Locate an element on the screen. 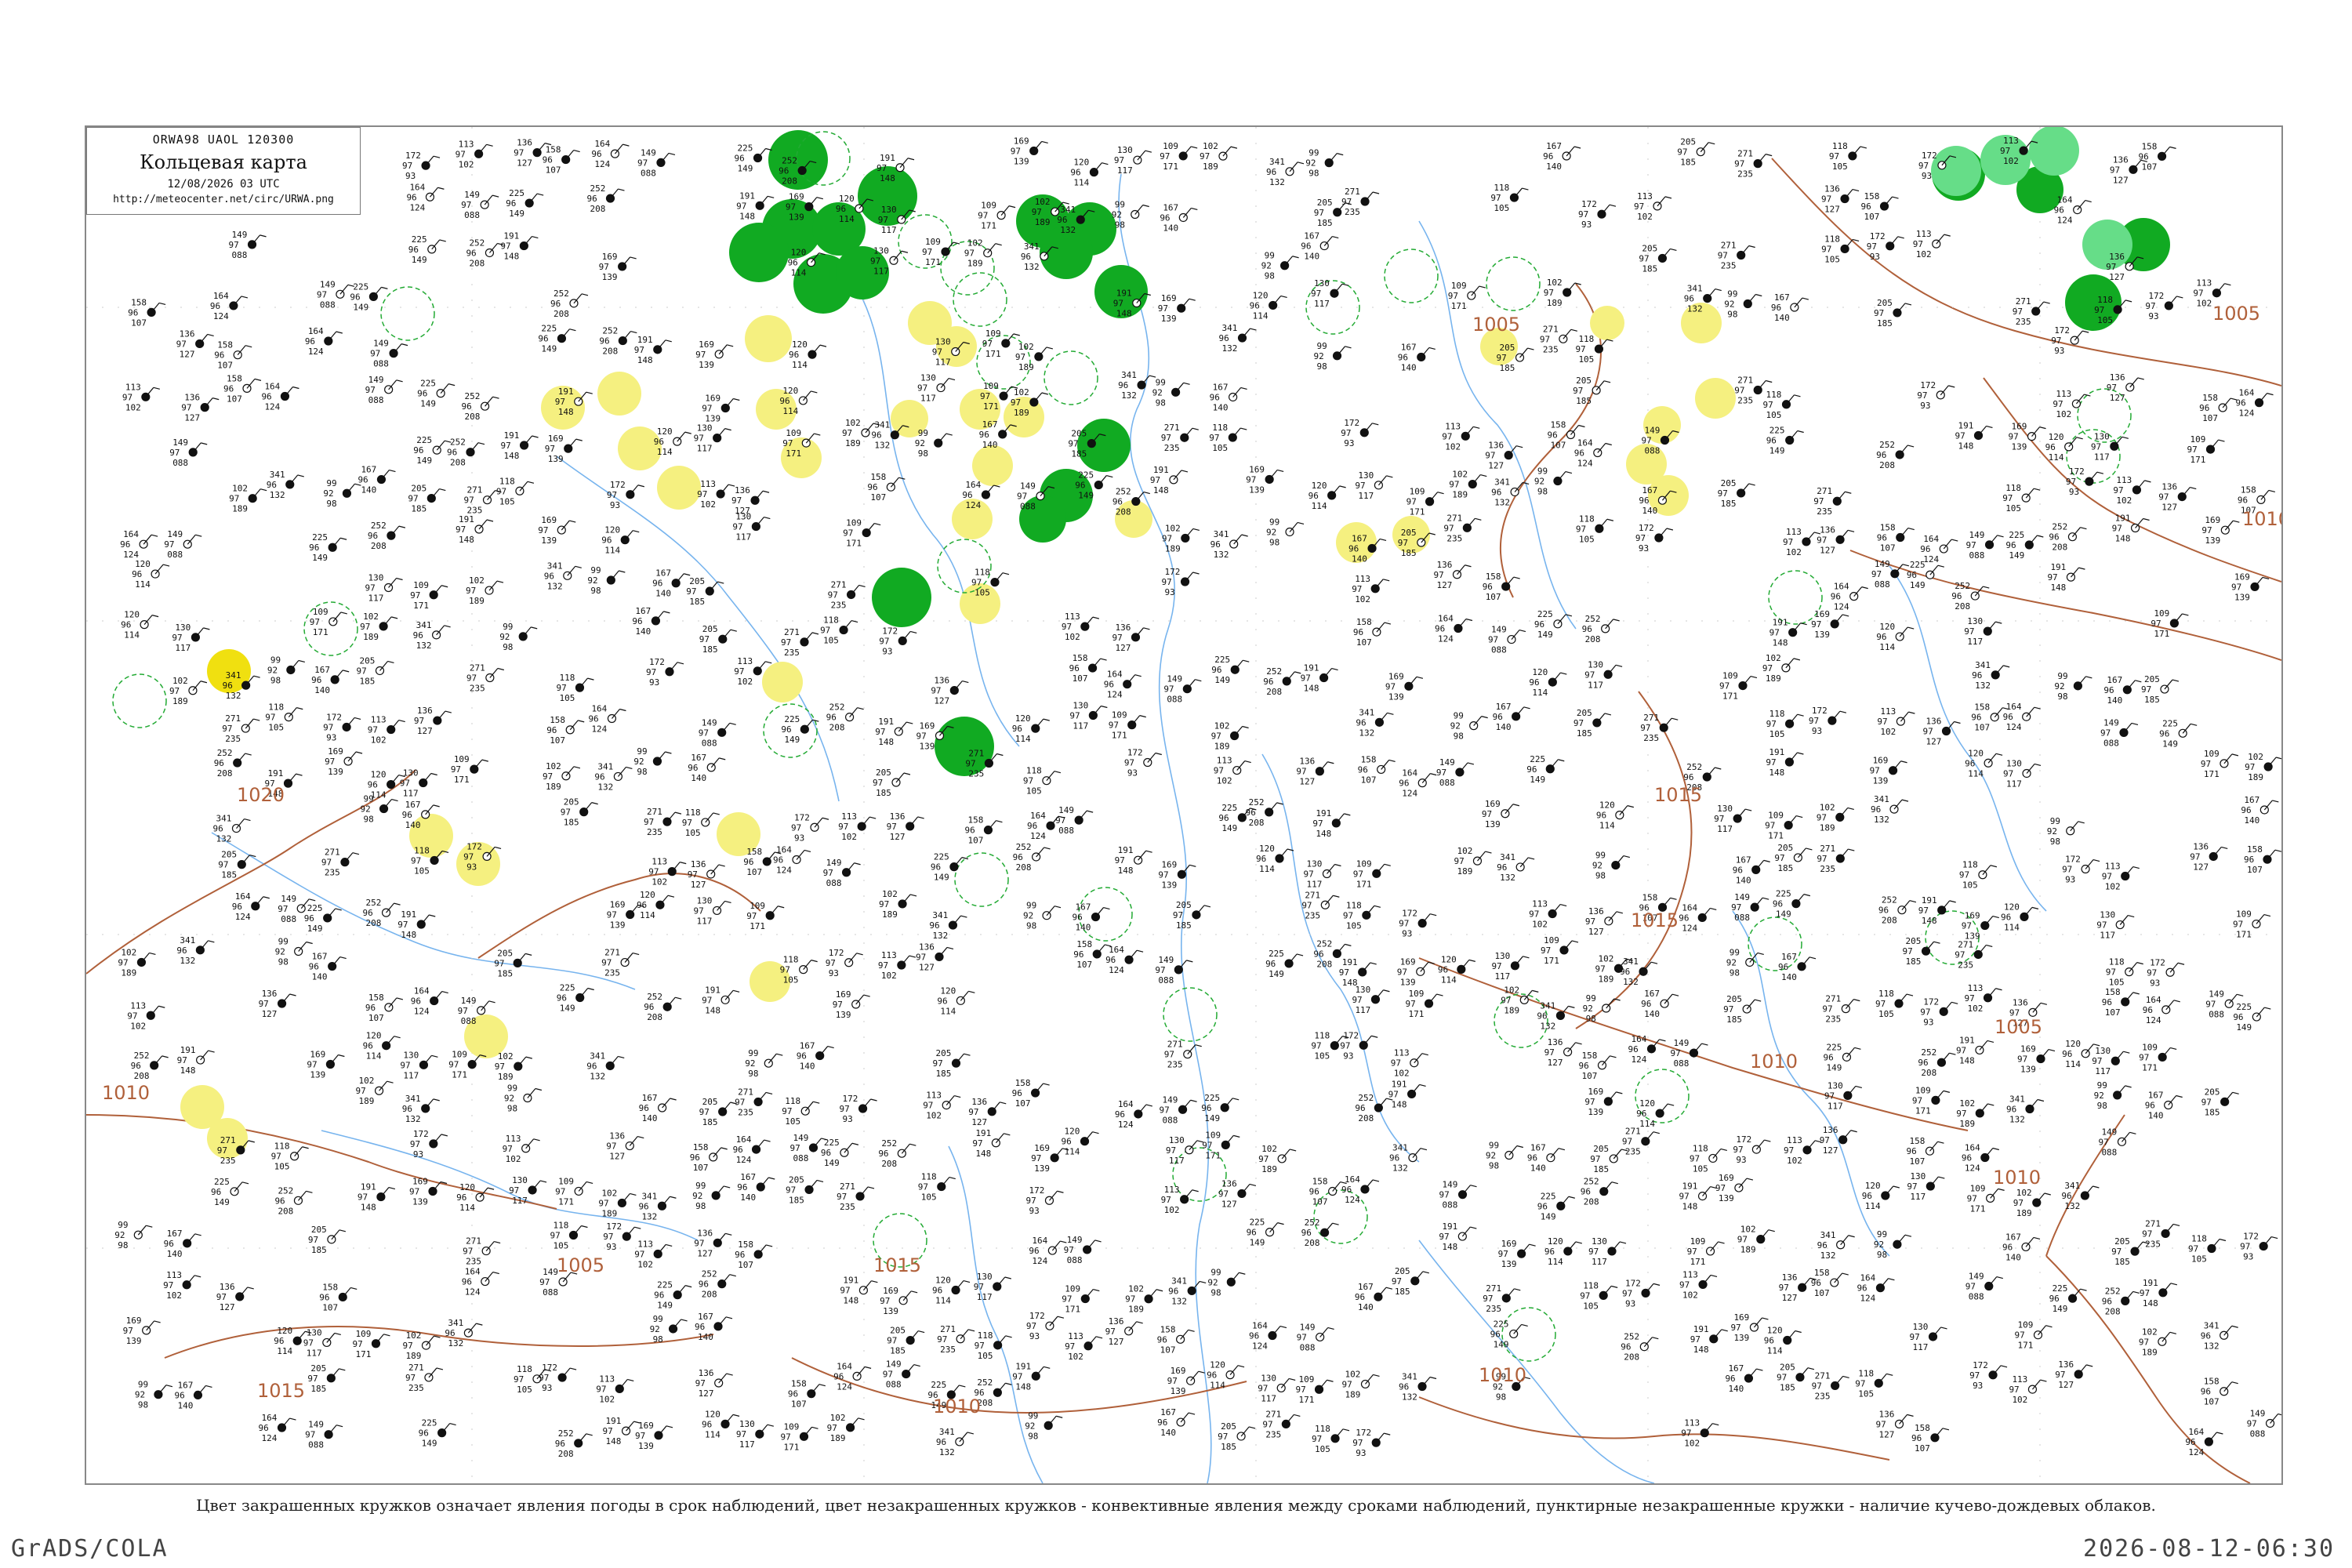 The width and height of the screenshot is (2352, 1568). station-dewpoint: 114 is located at coordinates (847, 219).